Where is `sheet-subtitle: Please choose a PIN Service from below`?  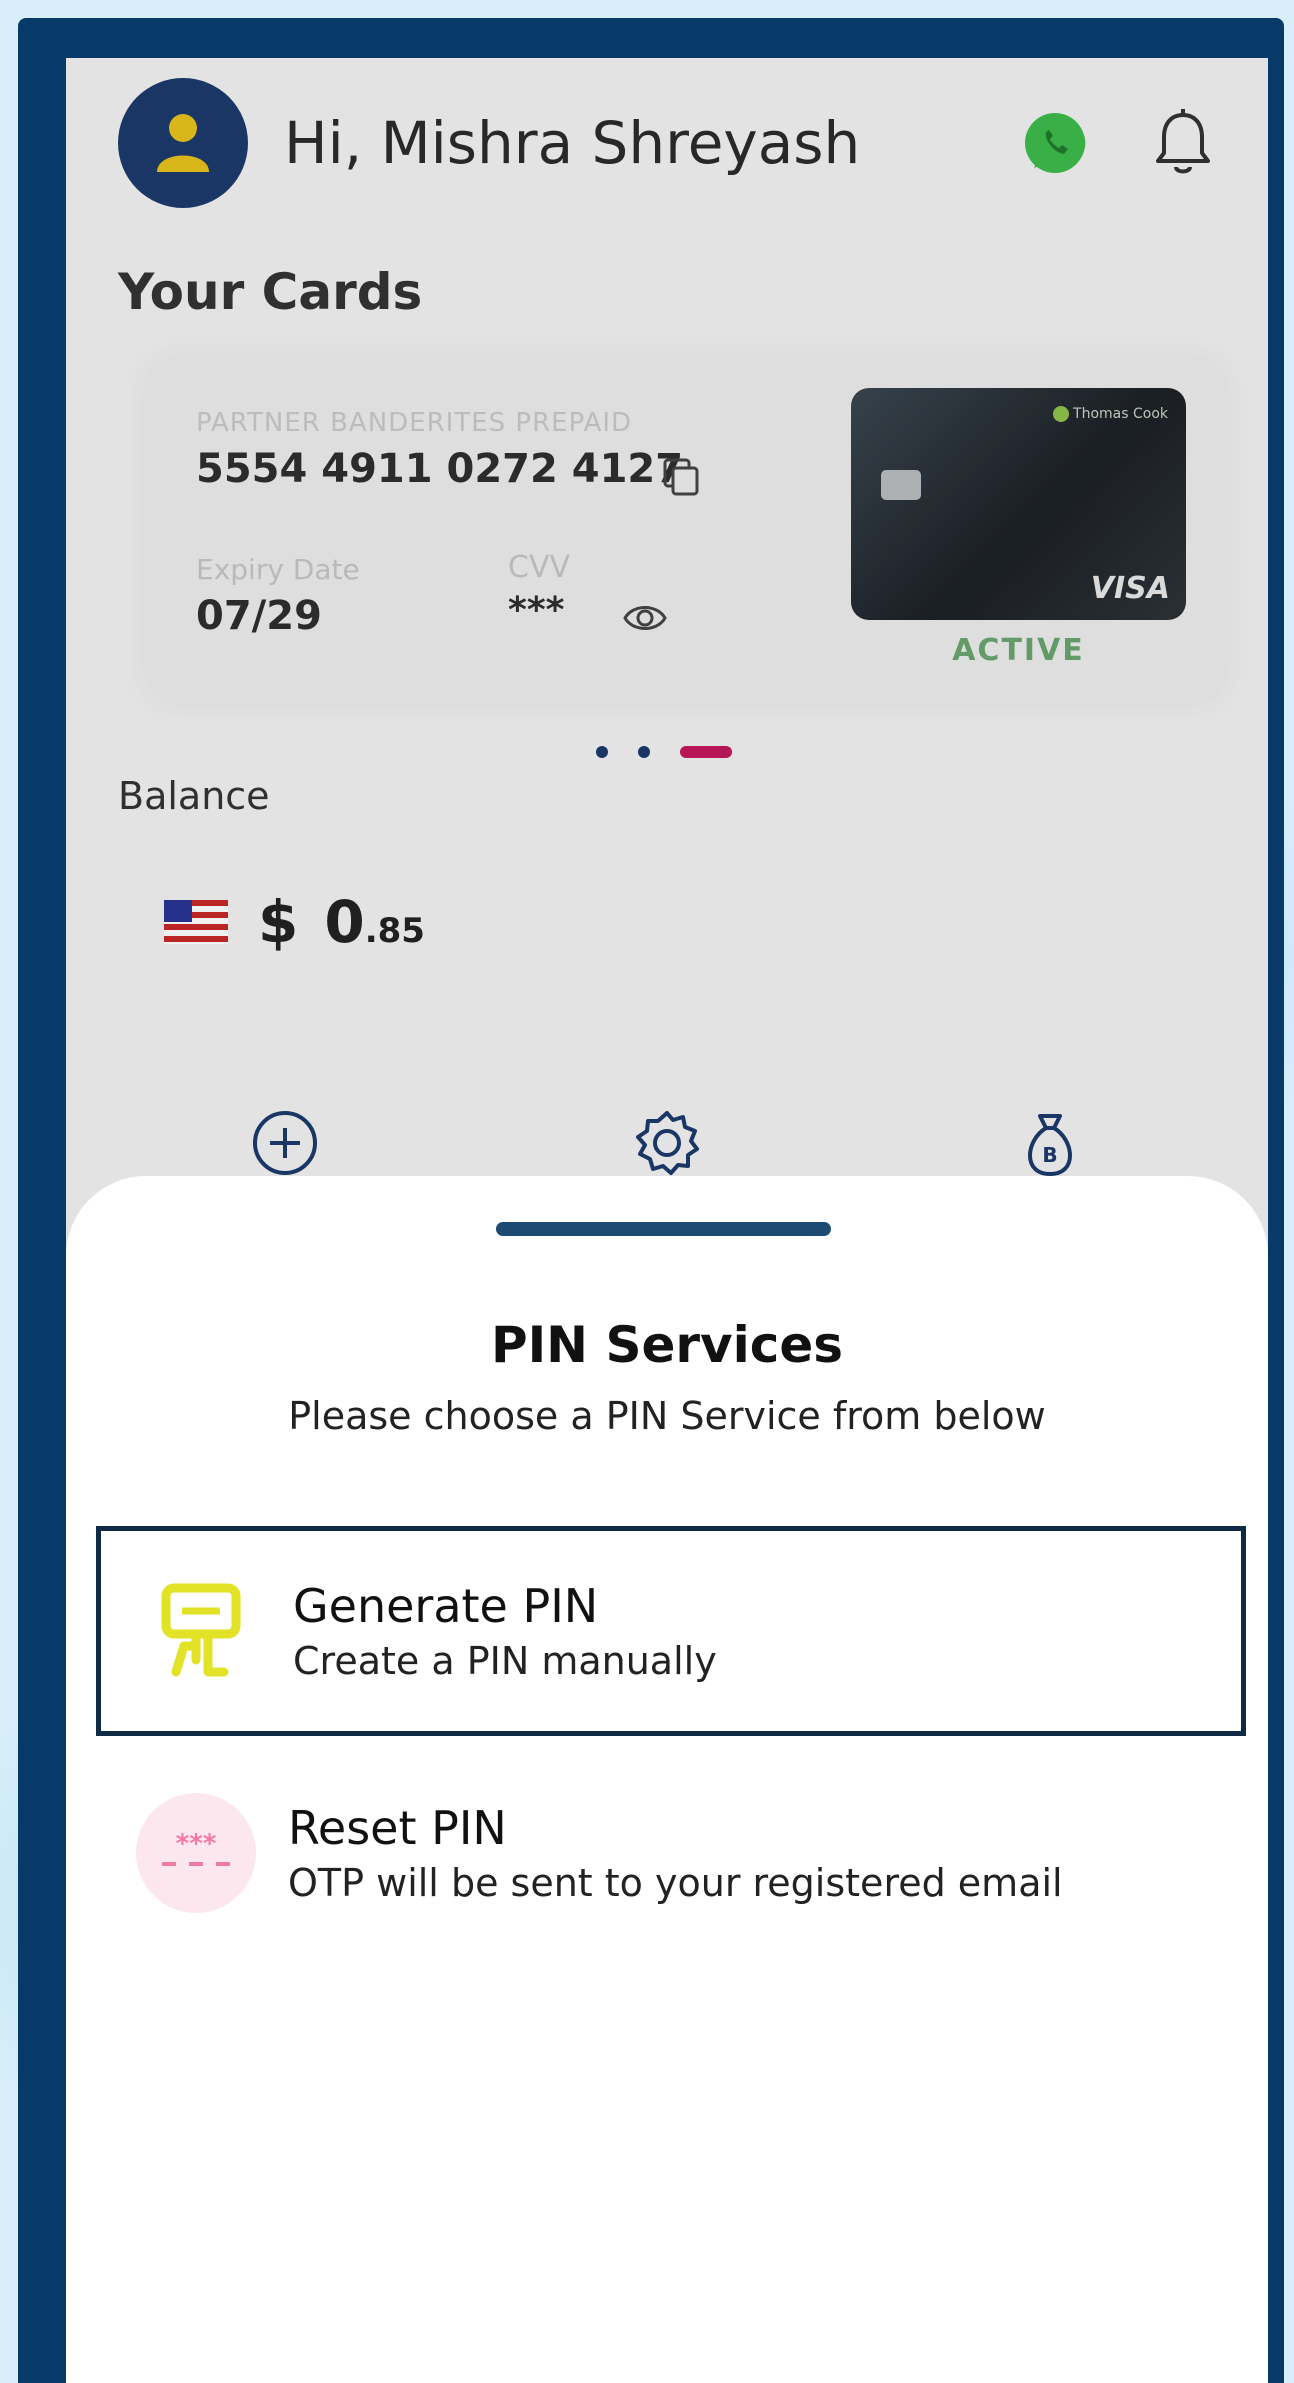
sheet-subtitle: Please choose a PIN Service from below is located at coordinates (667, 1416).